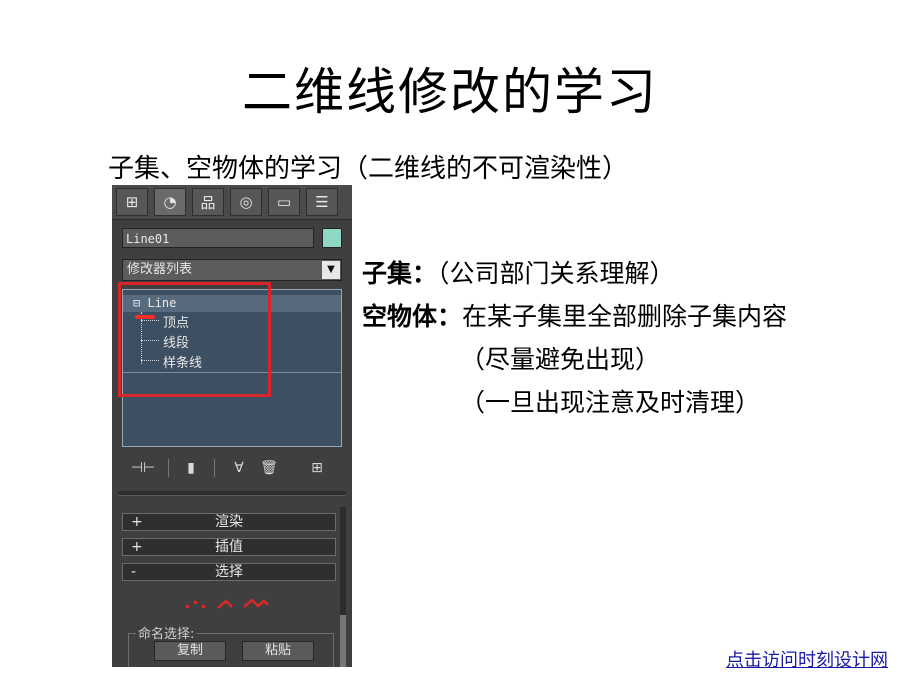 The width and height of the screenshot is (900, 675). I want to click on make-unique-icon: ∀, so click(239, 468).